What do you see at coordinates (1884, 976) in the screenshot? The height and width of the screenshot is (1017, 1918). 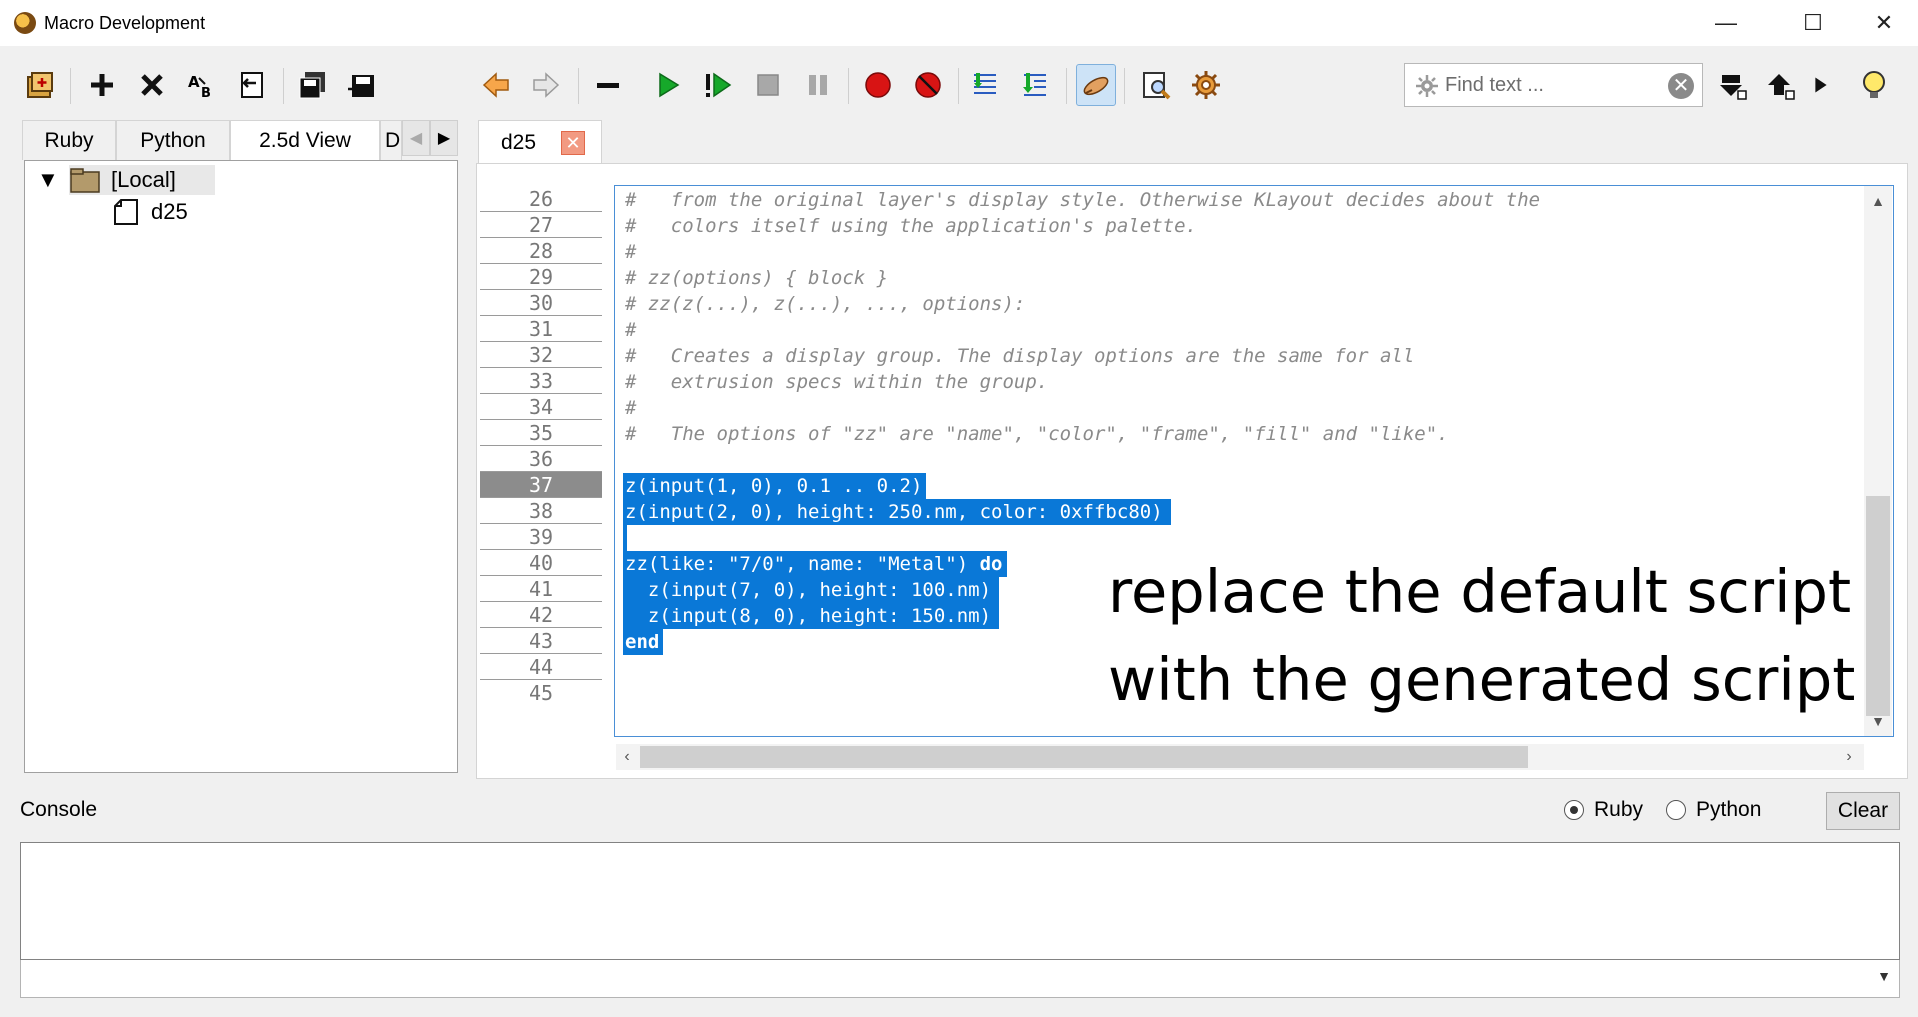 I see `history-dropdown-icon: ▼` at bounding box center [1884, 976].